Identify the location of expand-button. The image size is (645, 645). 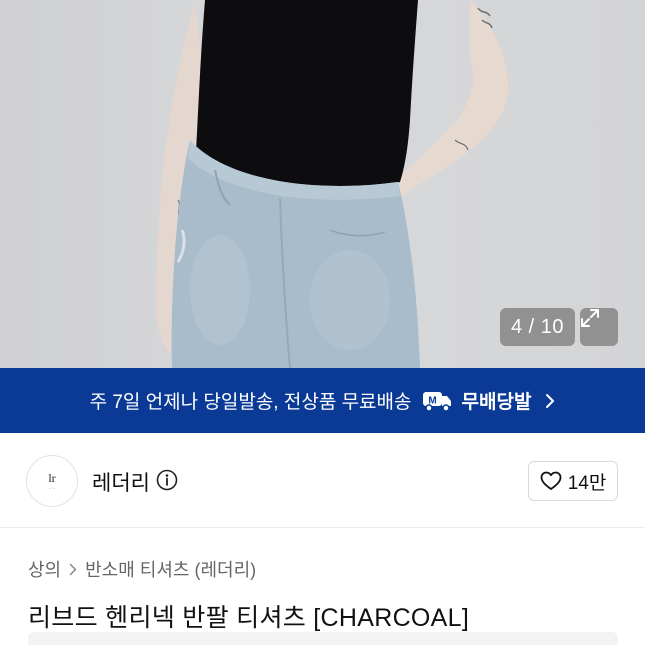
(599, 327).